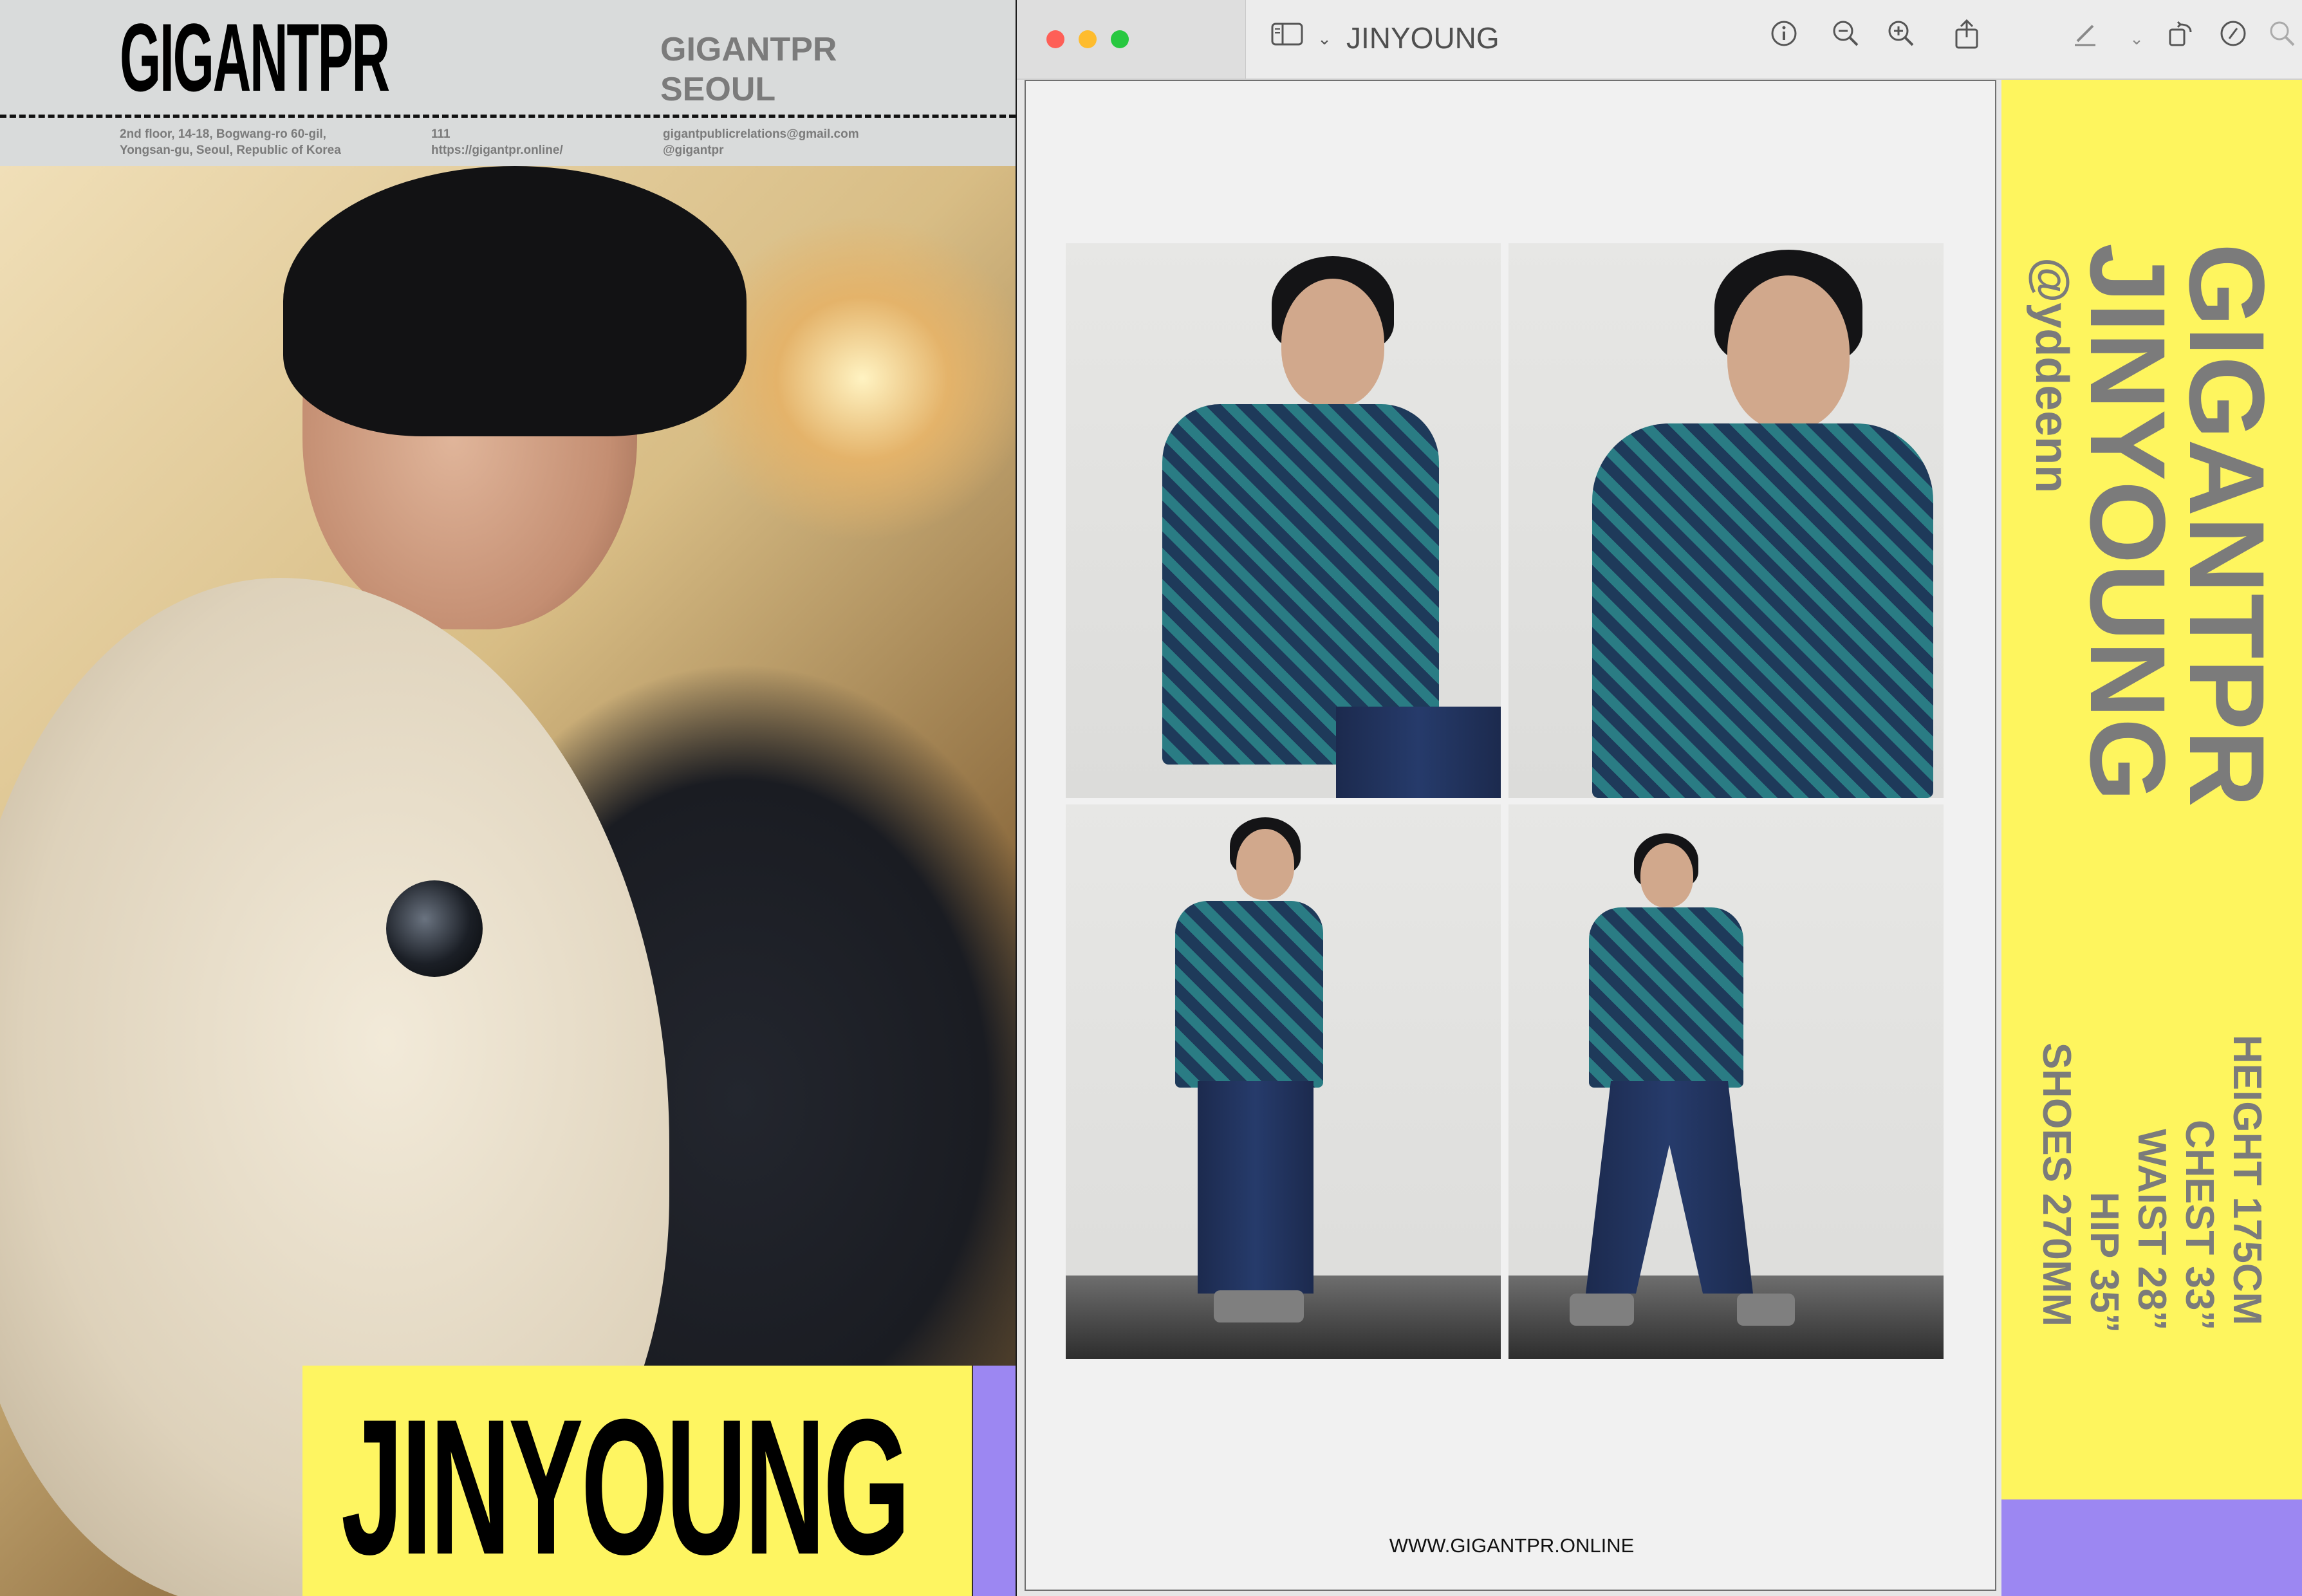 Image resolution: width=2302 pixels, height=1596 pixels. Describe the element at coordinates (255, 57) in the screenshot. I see `brand-logo: GIGANTPR` at that location.